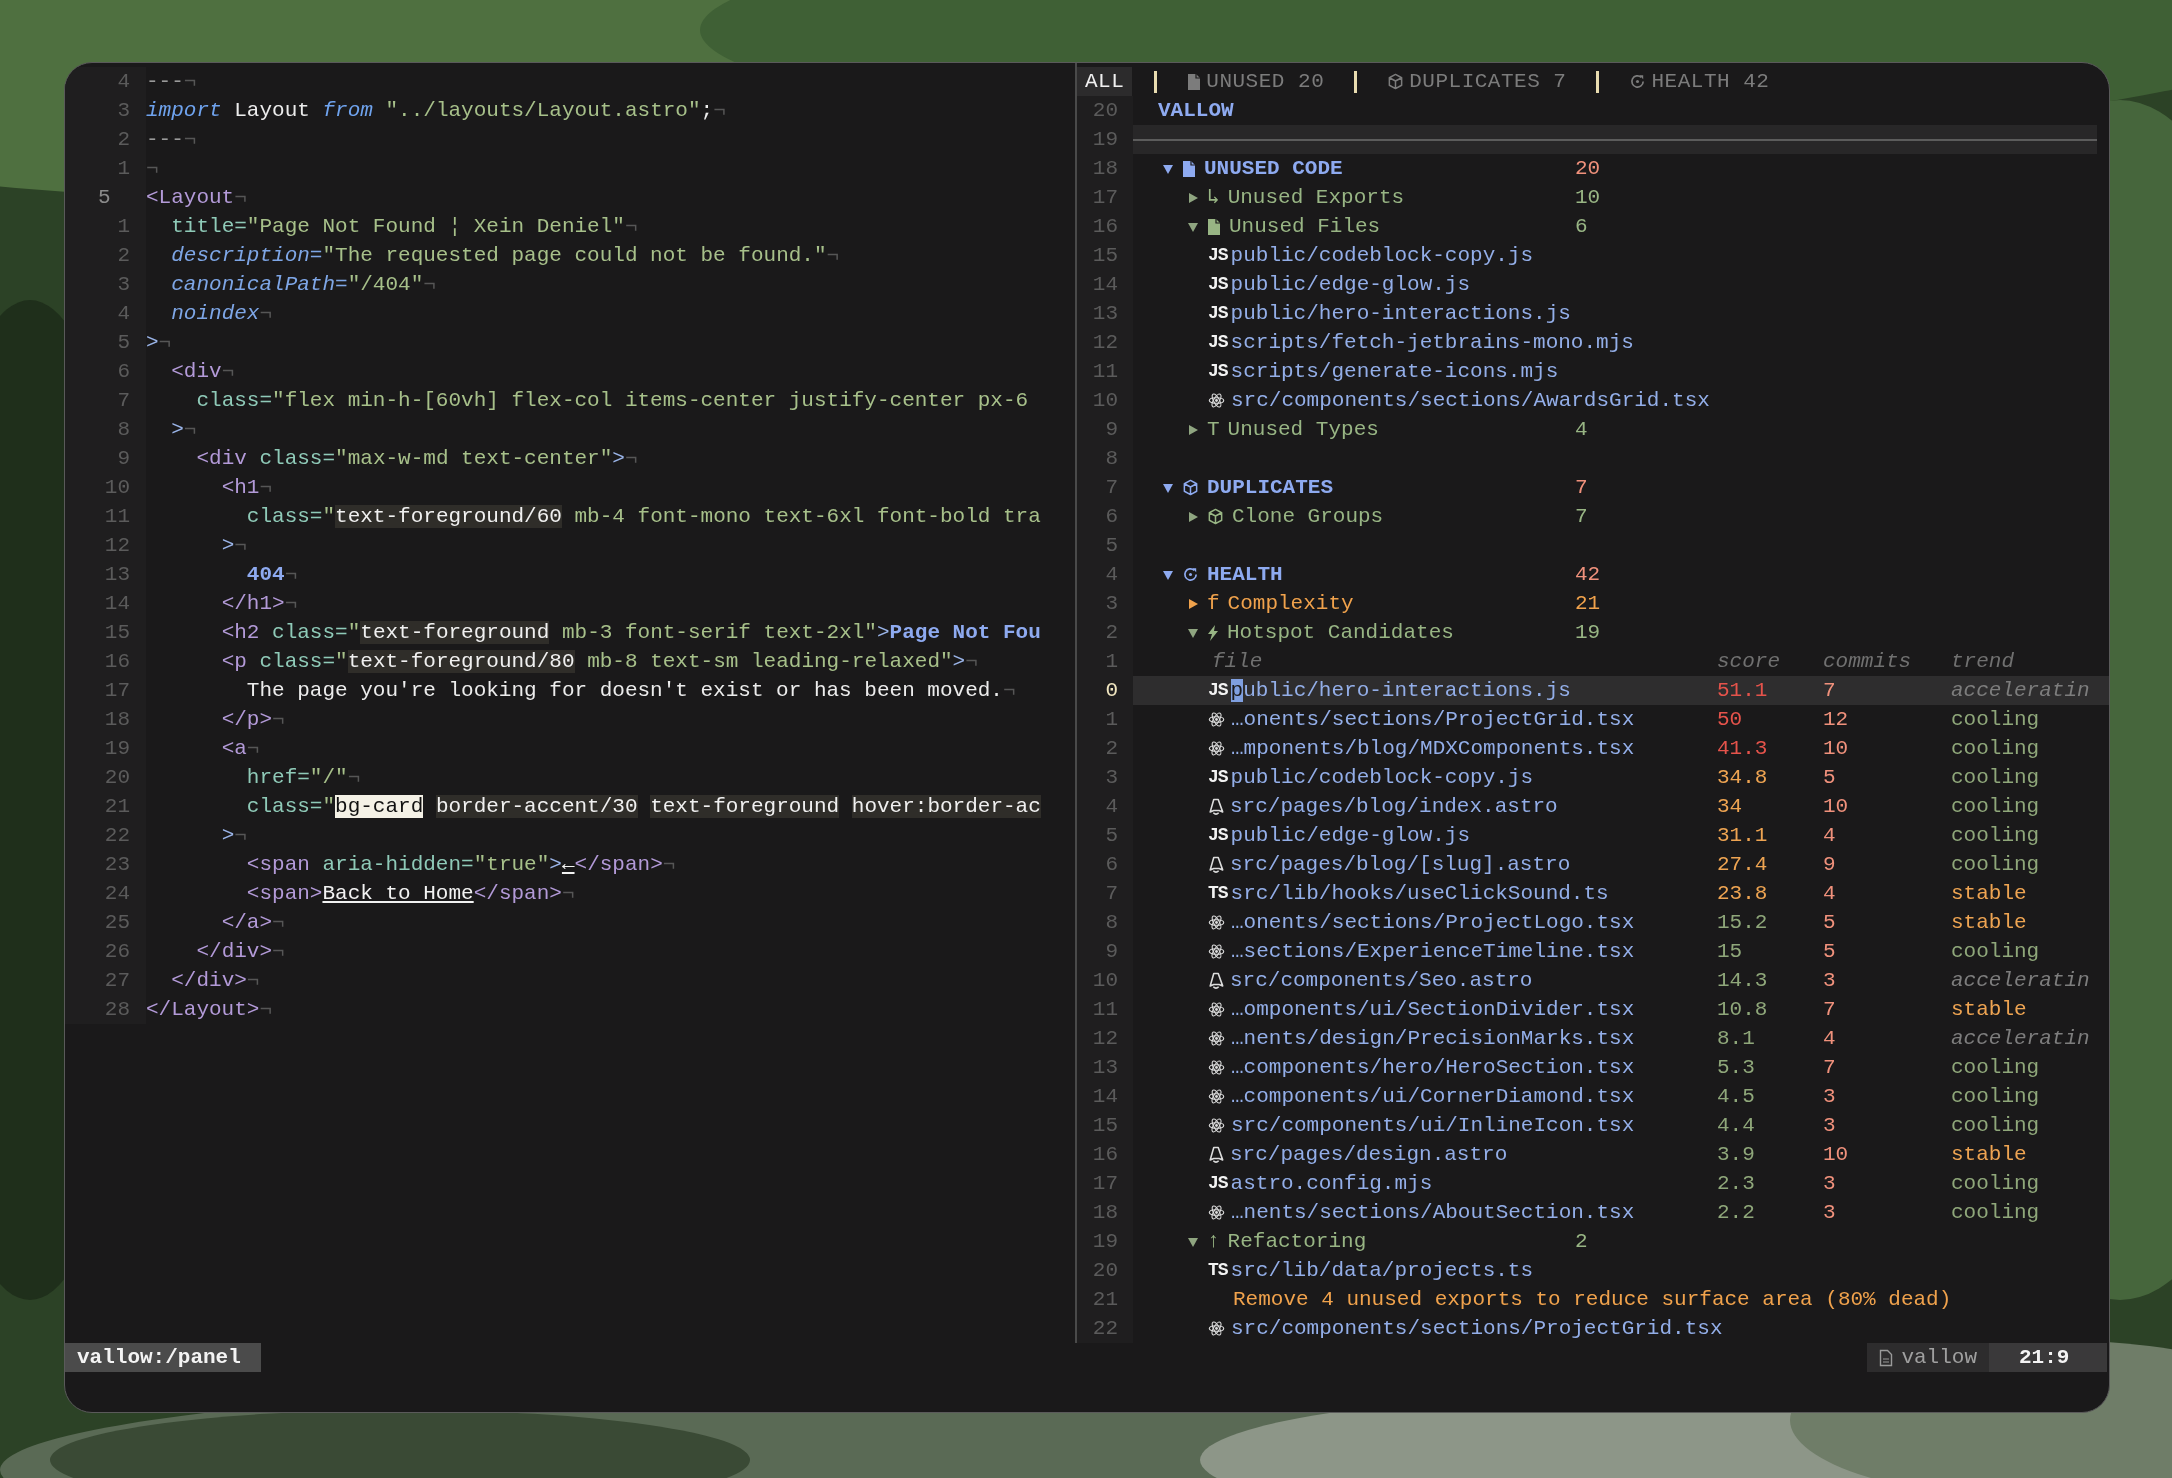 The image size is (2172, 1478). I want to click on table-row: …components/ui/CornerDiamond.tsx 4.5 3 cooling, so click(1621, 1096).